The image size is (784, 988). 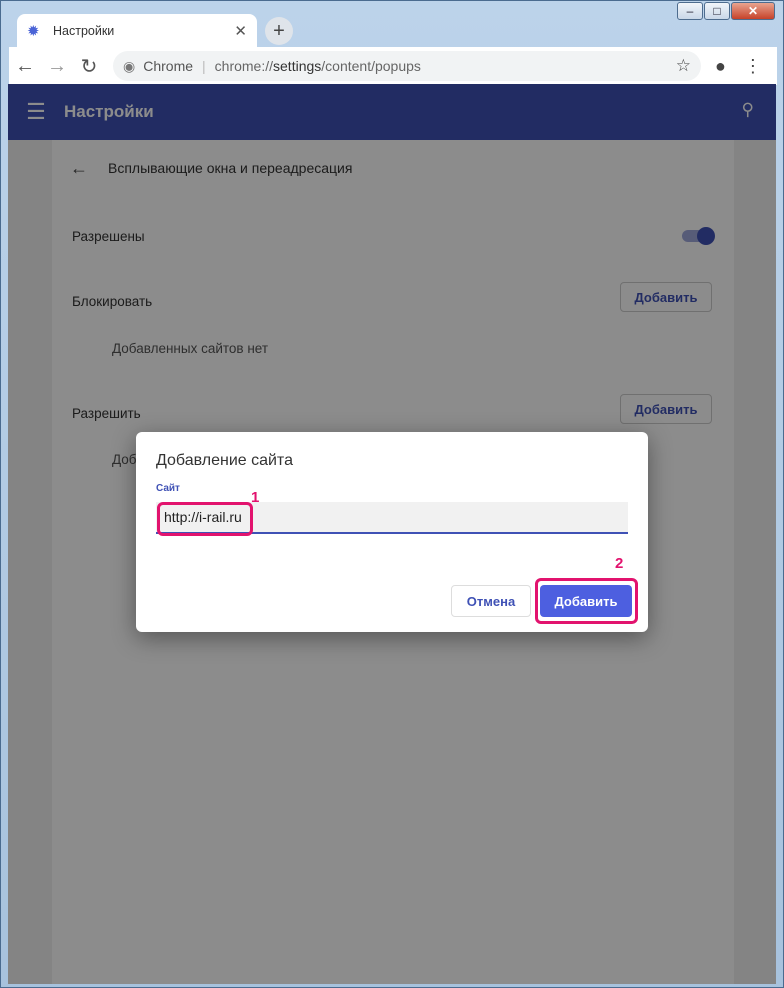 I want to click on site-field-label: Сайт, so click(x=168, y=488).